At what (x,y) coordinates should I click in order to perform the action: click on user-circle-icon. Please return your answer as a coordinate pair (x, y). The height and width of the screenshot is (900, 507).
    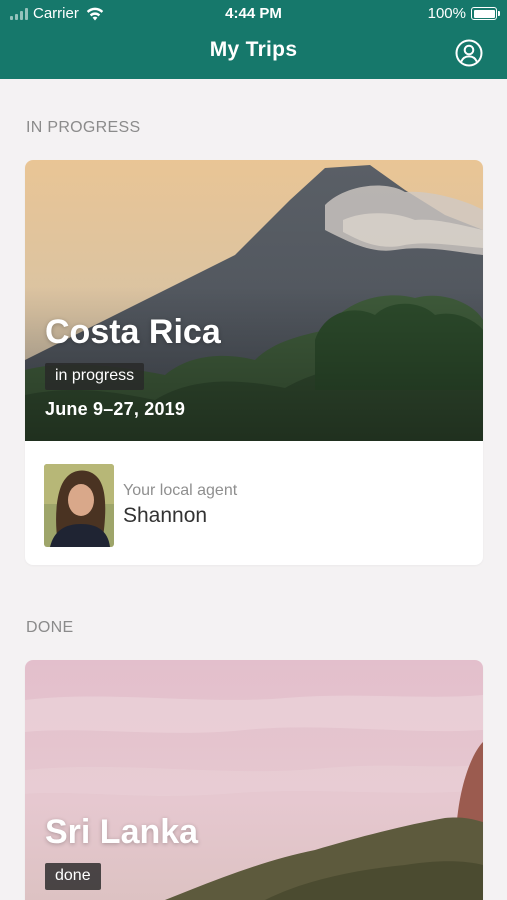
    Looking at the image, I should click on (469, 53).